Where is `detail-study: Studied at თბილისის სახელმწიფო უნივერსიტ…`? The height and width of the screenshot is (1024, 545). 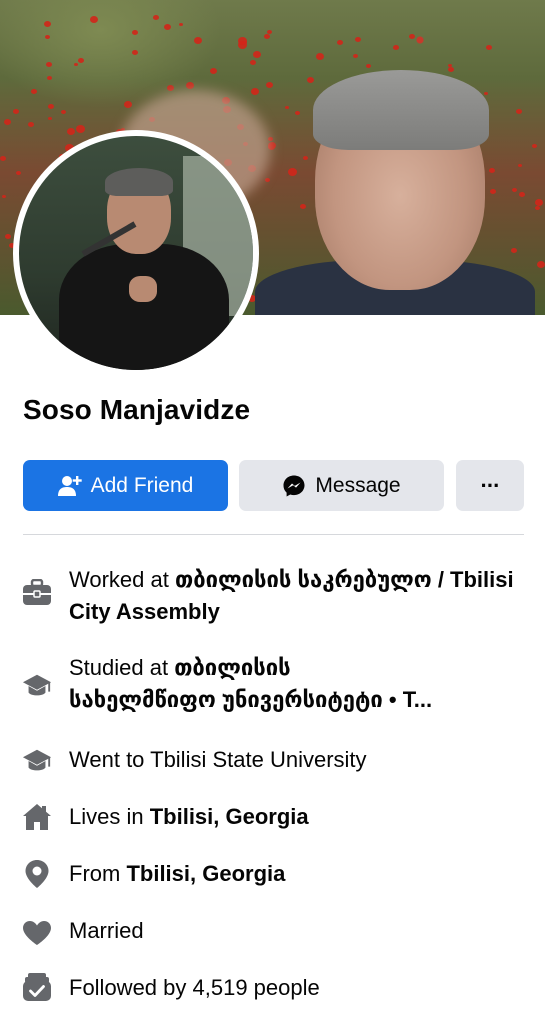 detail-study: Studied at თბილისის სახელმწიფო უნივერსიტ… is located at coordinates (272, 687).